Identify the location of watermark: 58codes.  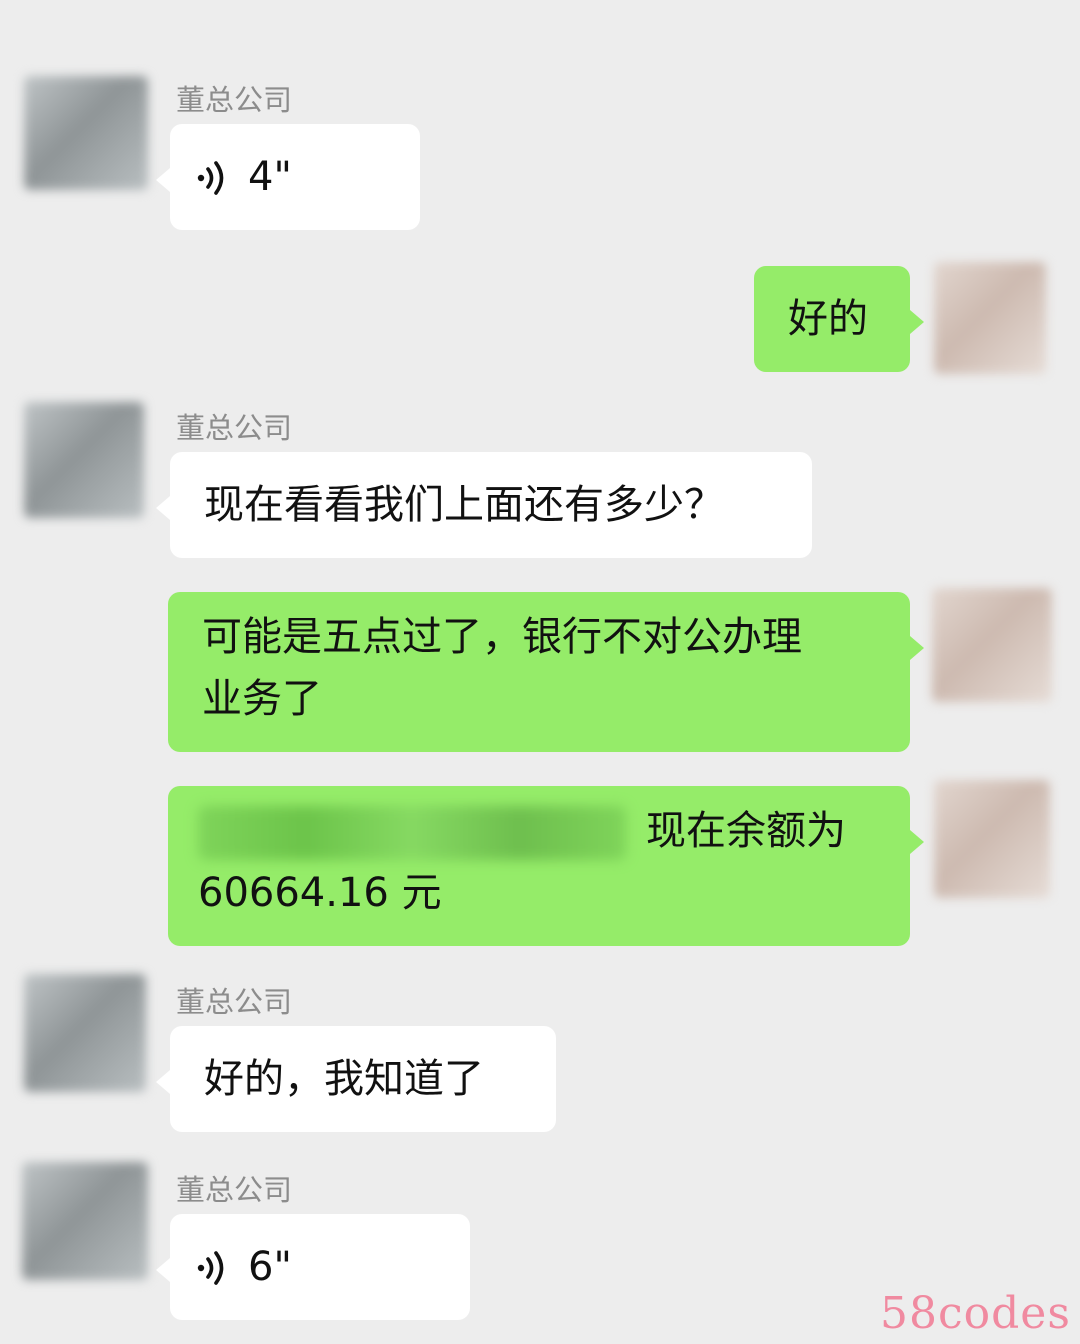
(975, 1313).